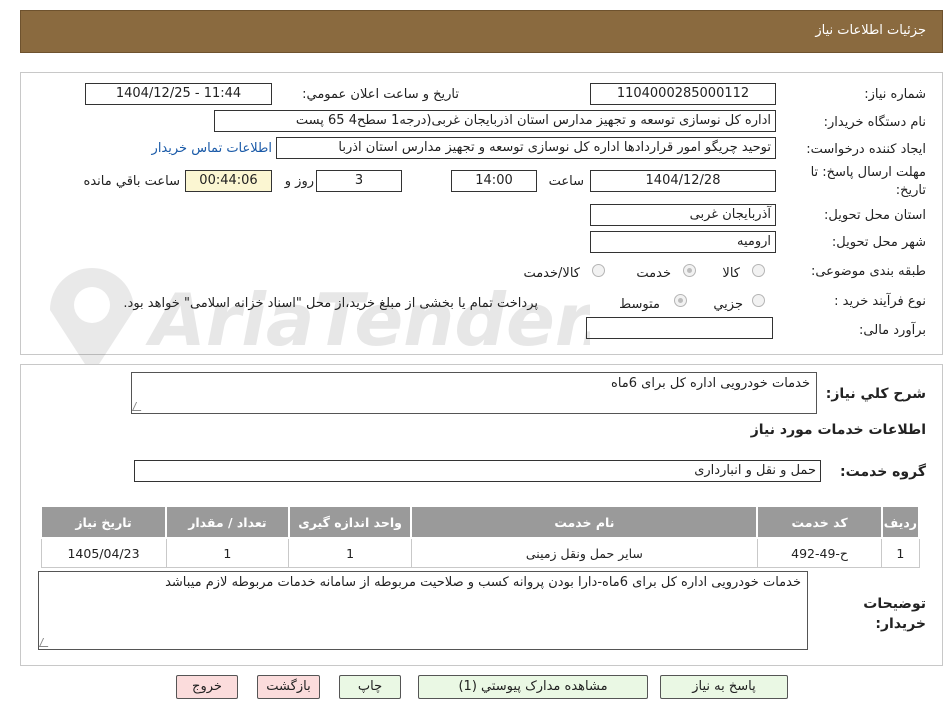 The width and height of the screenshot is (944, 719). What do you see at coordinates (868, 181) in the screenshot?
I see `deadline-label: مهلت ارسال پاسخ: تا تاریخ:` at bounding box center [868, 181].